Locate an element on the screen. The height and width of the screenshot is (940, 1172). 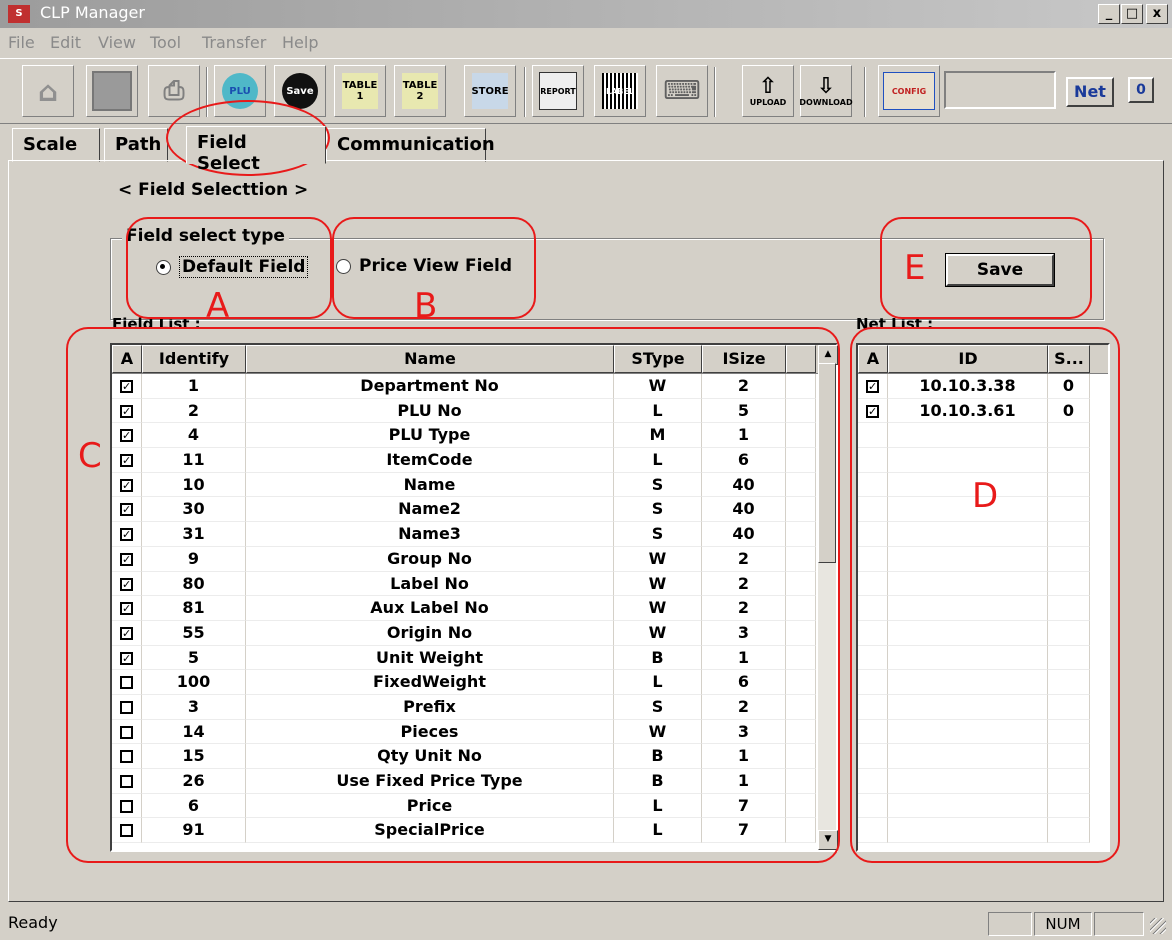
report-button: REPORT is located at coordinates (558, 91).